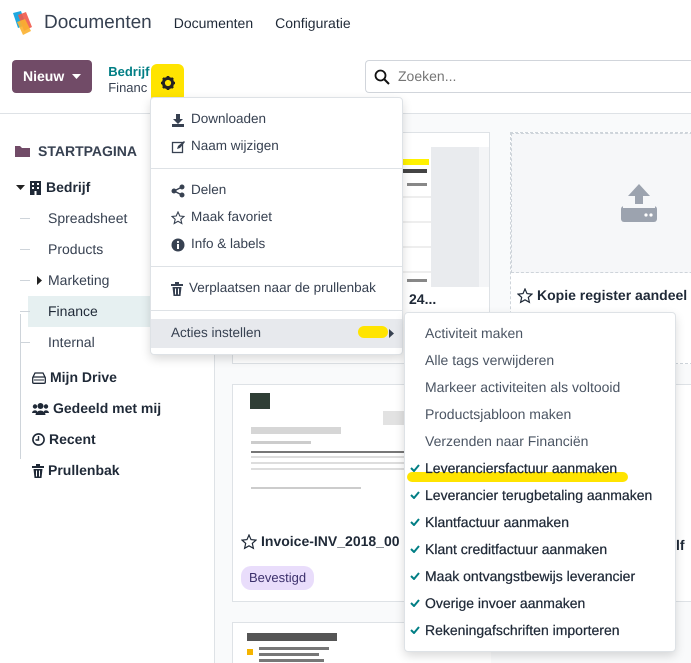 This screenshot has width=691, height=663. I want to click on root-folder-label: STARTPAGINA, so click(88, 151).